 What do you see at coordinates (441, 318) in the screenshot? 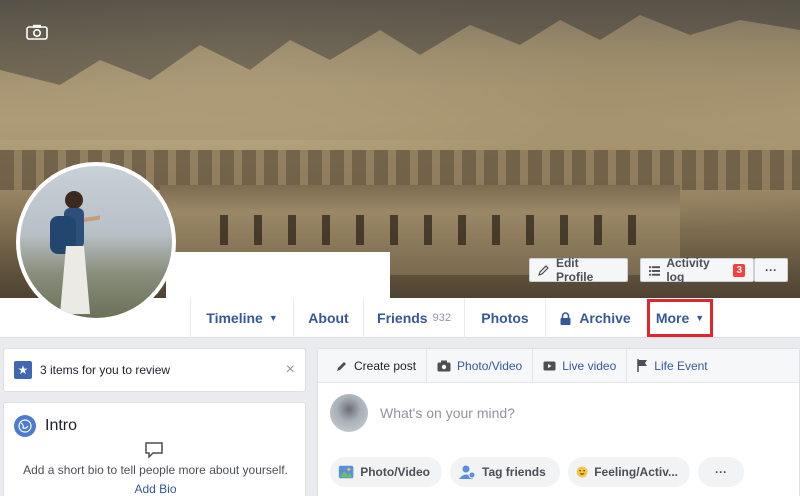
I see `friends-count: 932` at bounding box center [441, 318].